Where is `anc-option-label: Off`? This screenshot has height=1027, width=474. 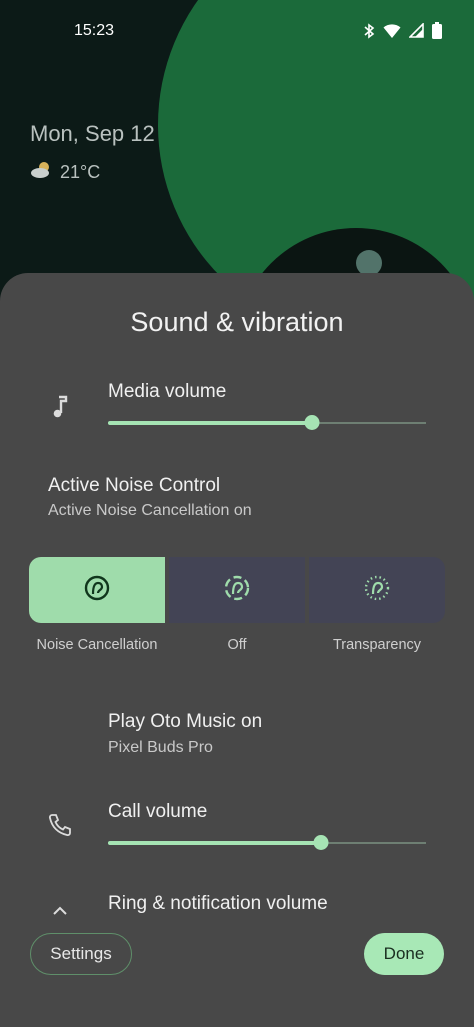
anc-option-label: Off is located at coordinates (237, 645).